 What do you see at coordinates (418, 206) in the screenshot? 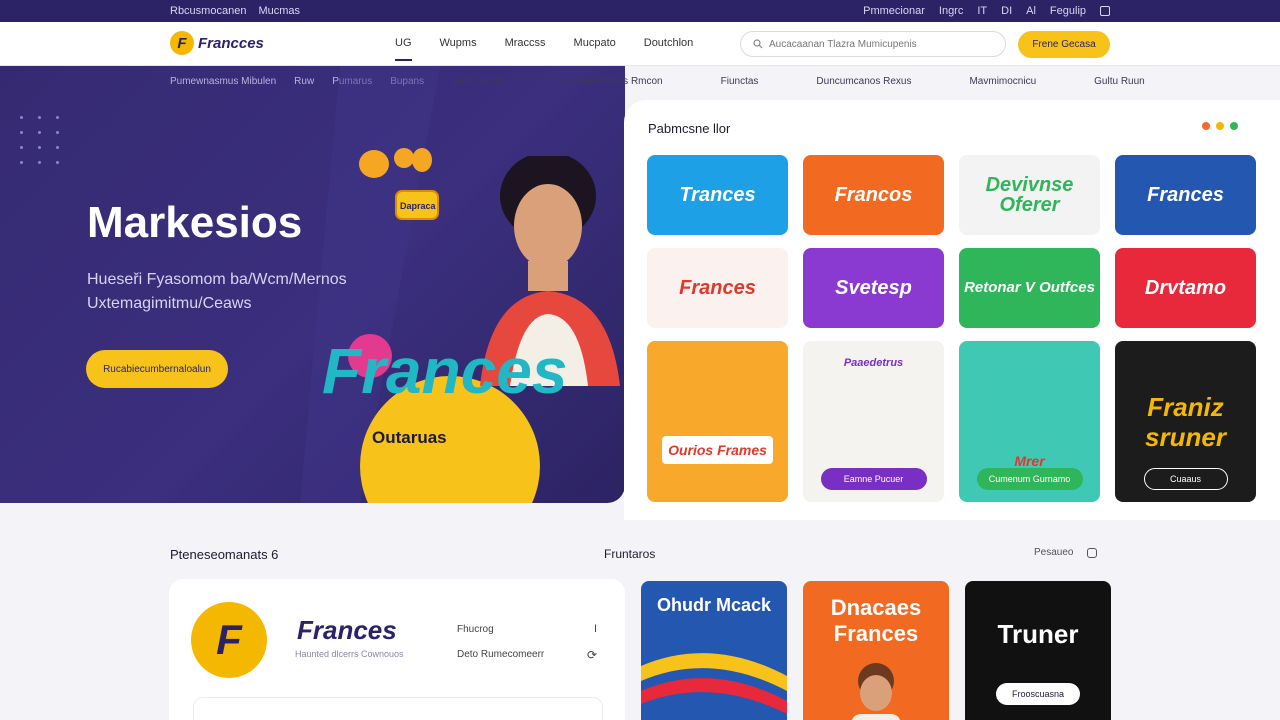
I see `sticky-note-label: Dapraca` at bounding box center [418, 206].